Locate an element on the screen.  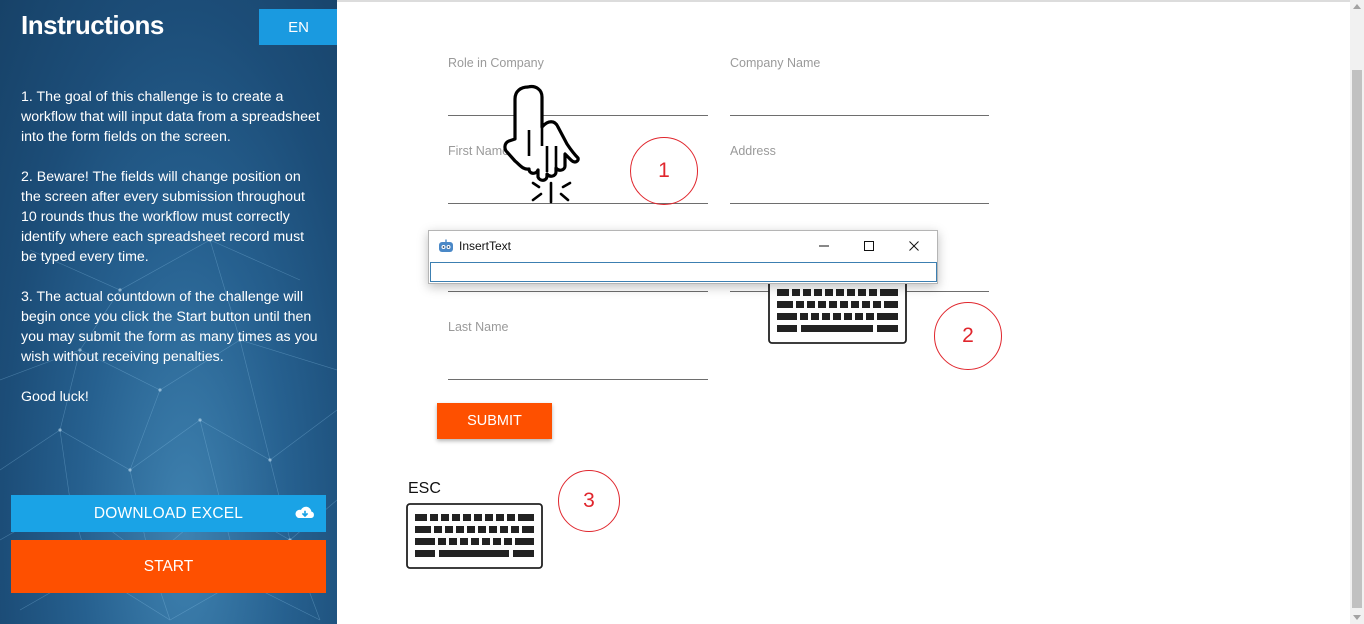
esc-key-label: ESC is located at coordinates (424, 488).